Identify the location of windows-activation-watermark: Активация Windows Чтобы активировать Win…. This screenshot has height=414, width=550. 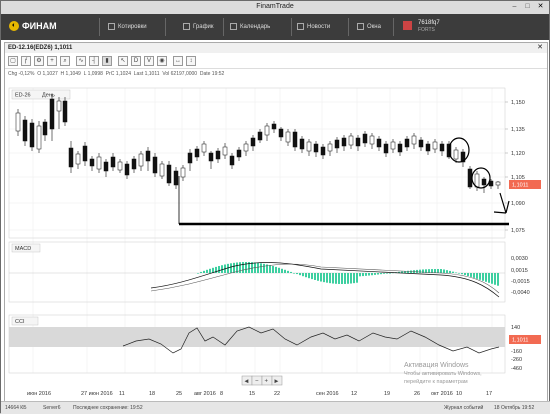
(443, 374).